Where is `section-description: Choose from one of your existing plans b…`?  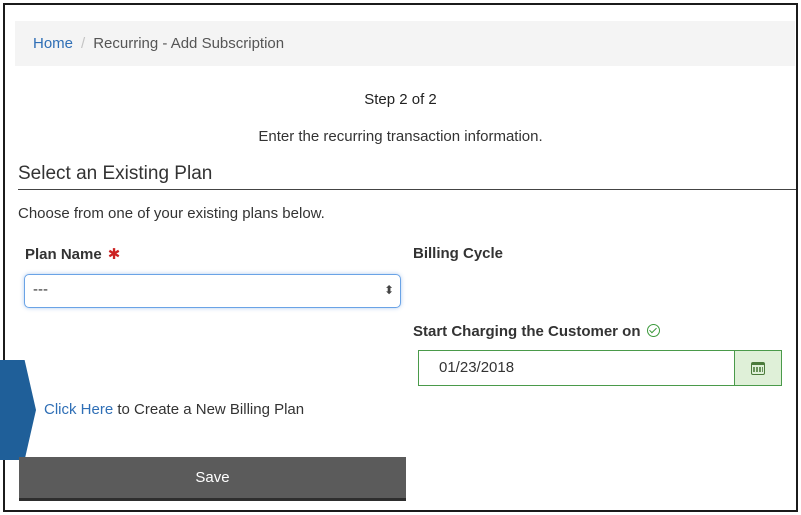 section-description: Choose from one of your existing plans b… is located at coordinates (171, 213).